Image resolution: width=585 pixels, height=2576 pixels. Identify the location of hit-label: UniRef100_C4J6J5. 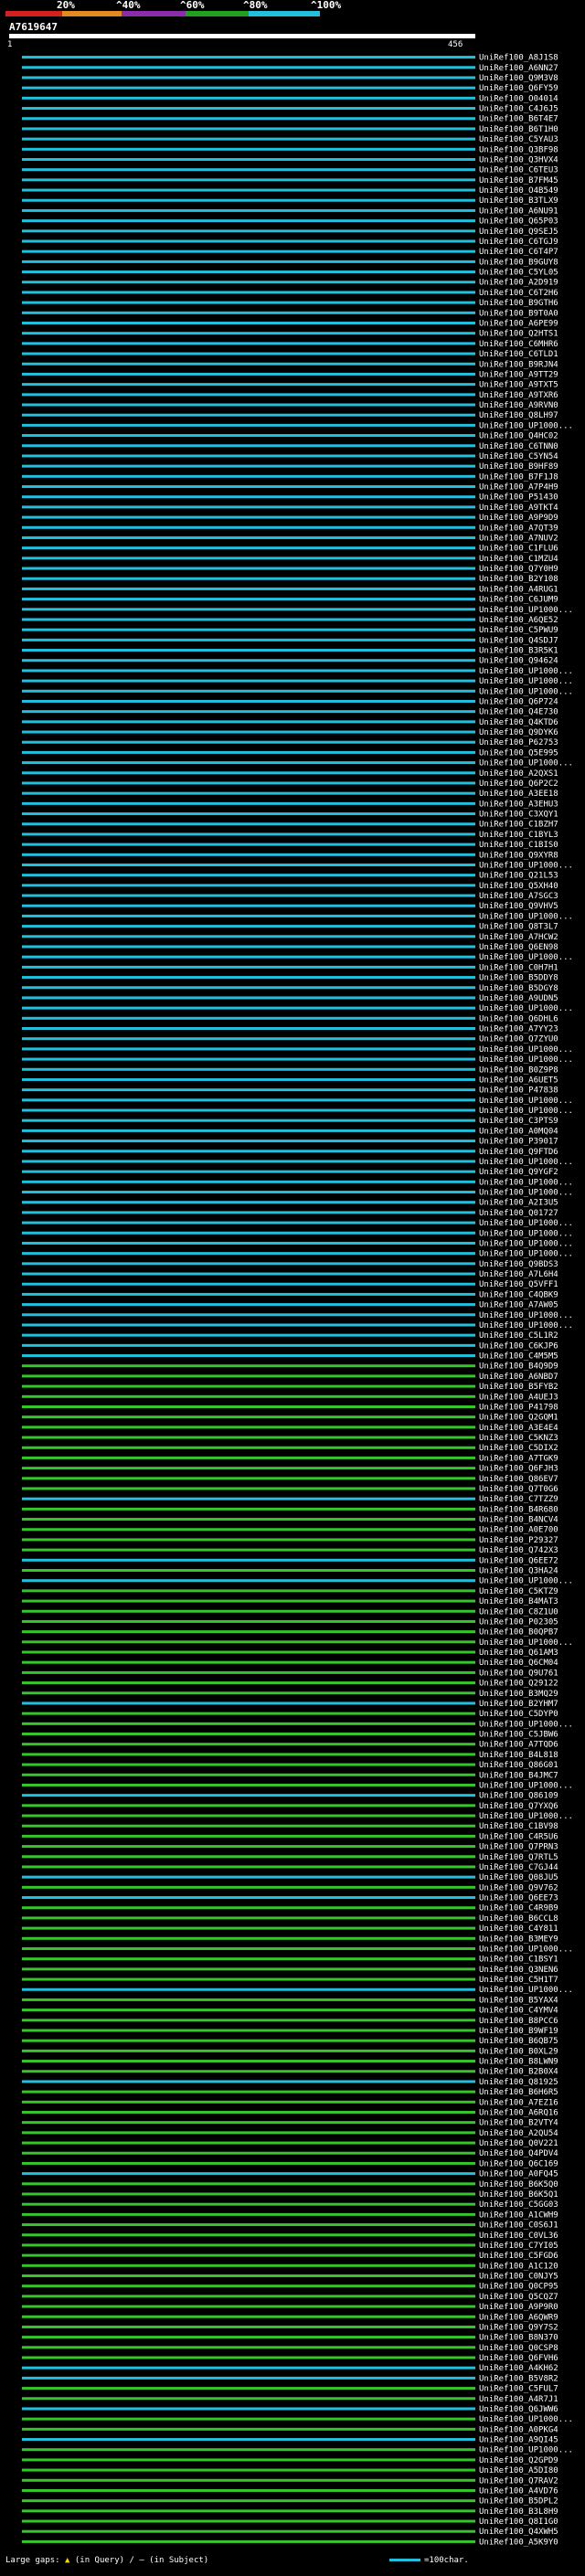
(518, 109).